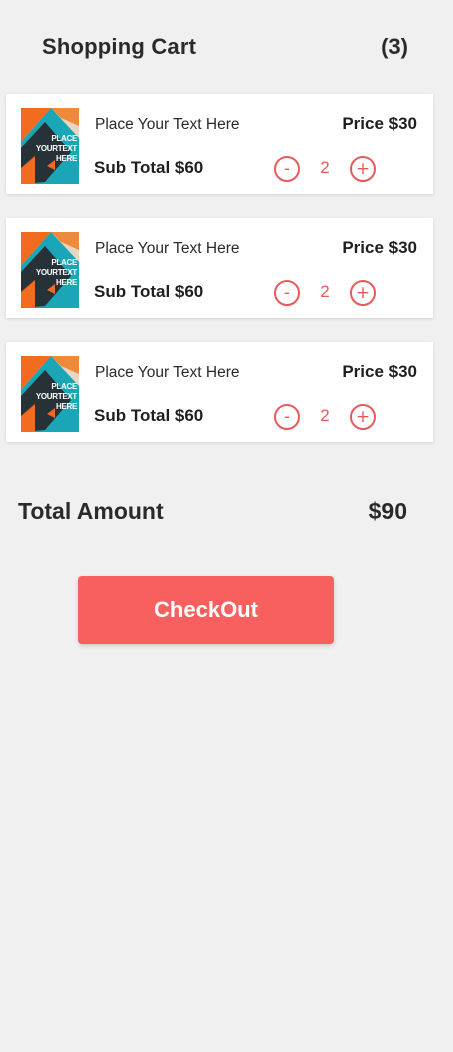 This screenshot has height=1052, width=453. What do you see at coordinates (119, 46) in the screenshot?
I see `page-title: Shopping Cart` at bounding box center [119, 46].